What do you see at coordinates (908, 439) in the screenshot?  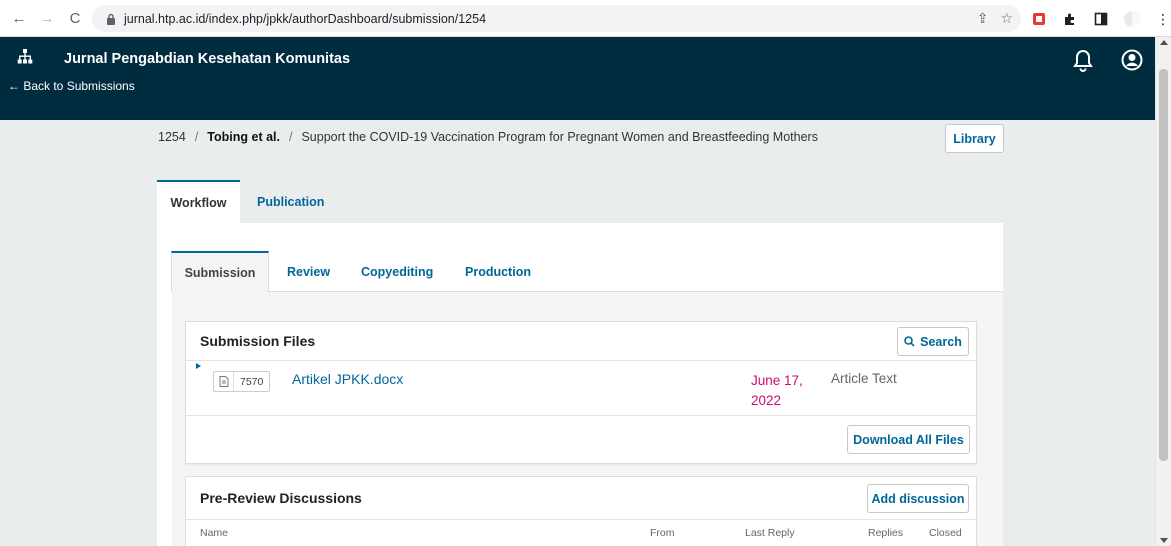 I see `download-all-files-button: Download All Files` at bounding box center [908, 439].